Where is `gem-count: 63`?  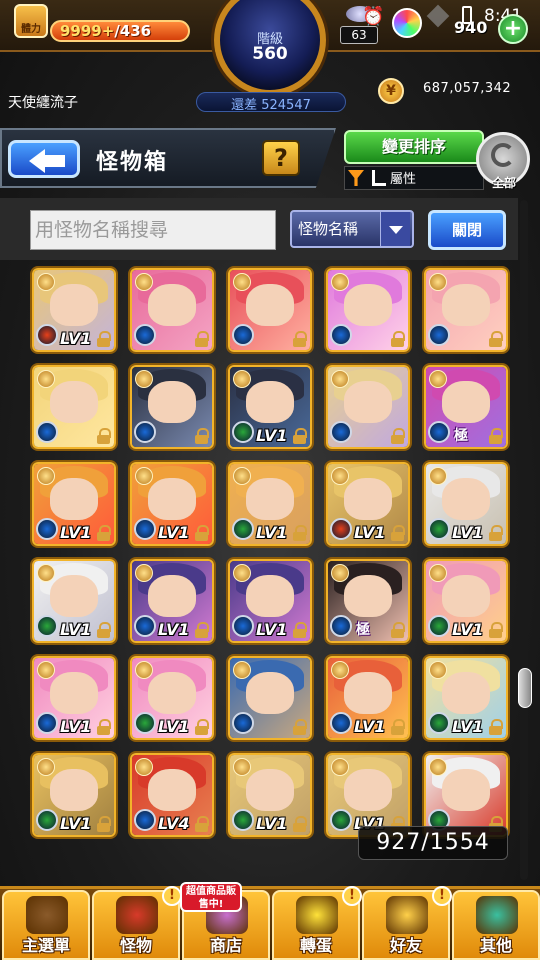 gem-count: 63 is located at coordinates (359, 35).